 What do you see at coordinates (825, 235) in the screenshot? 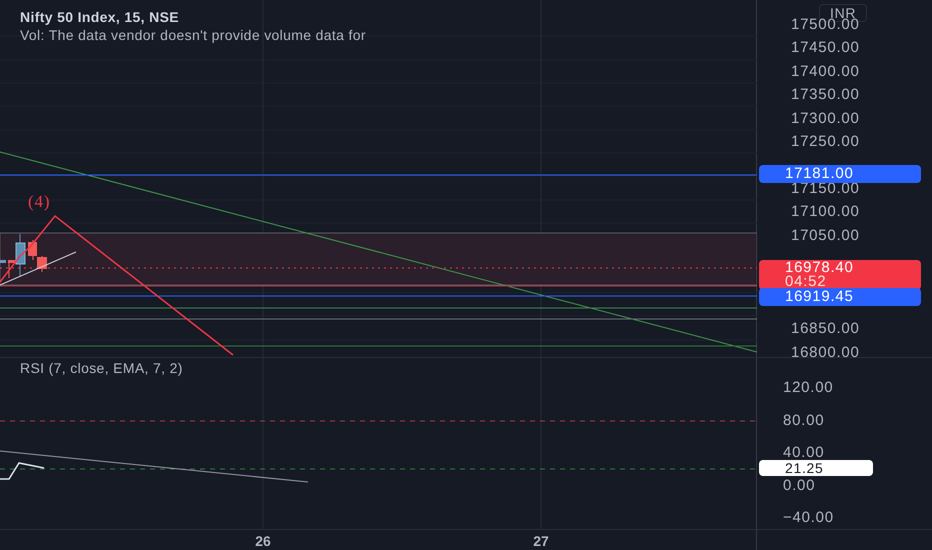
I see `price-axis-label: 17050.00` at bounding box center [825, 235].